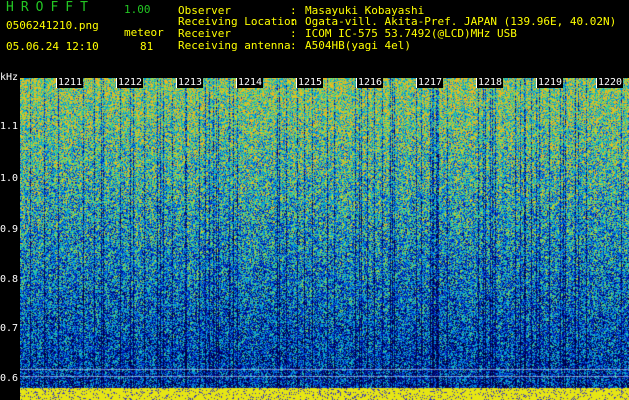 The width and height of the screenshot is (629, 400). What do you see at coordinates (9, 126) in the screenshot?
I see `y-label-1-1: 1.1` at bounding box center [9, 126].